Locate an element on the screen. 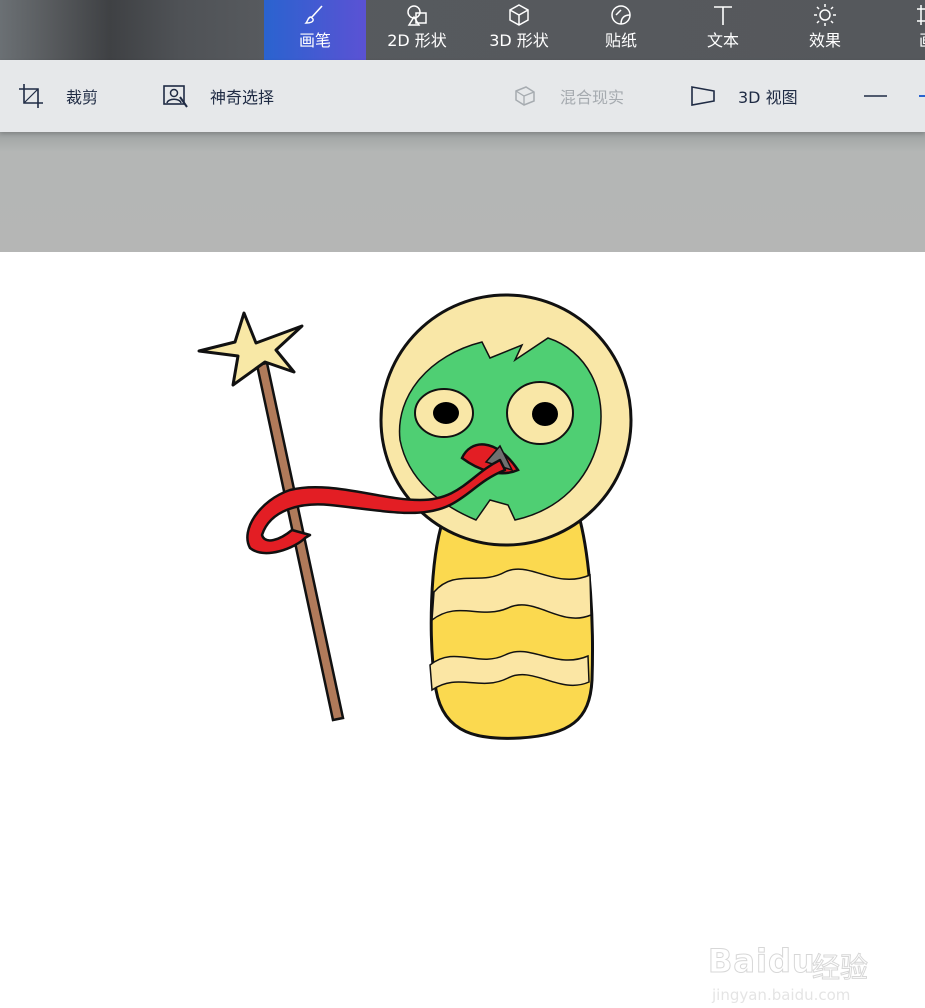  tab-label: 画 is located at coordinates (900, 41).